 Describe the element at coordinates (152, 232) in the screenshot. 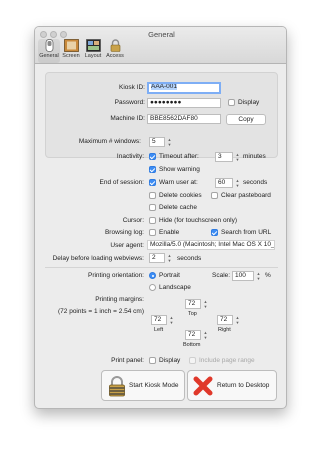

I see `enable-browsing-log-checkbox` at that location.